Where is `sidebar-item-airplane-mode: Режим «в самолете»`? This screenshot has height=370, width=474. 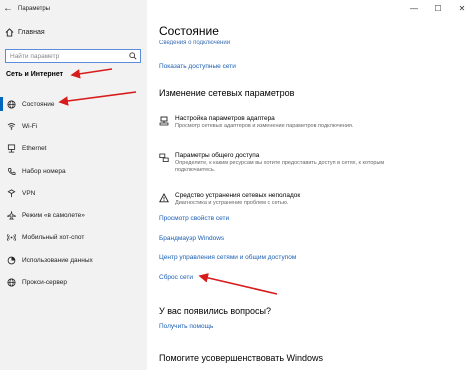 sidebar-item-airplane-mode: Режим «в самолете» is located at coordinates (73, 215).